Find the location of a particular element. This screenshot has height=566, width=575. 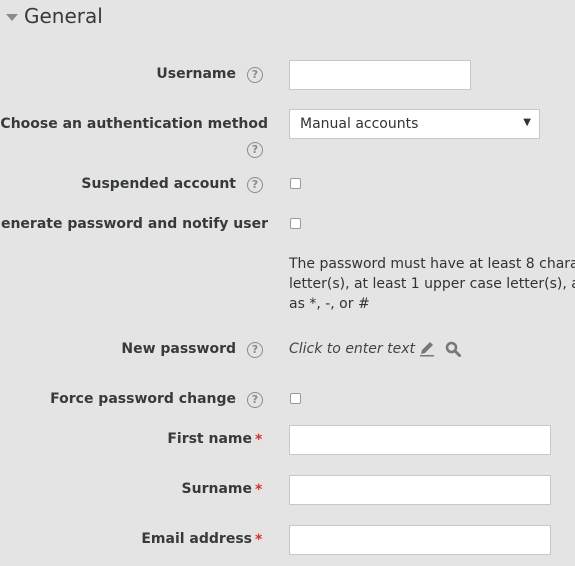

new-password-field: Click to enter text is located at coordinates (375, 349).